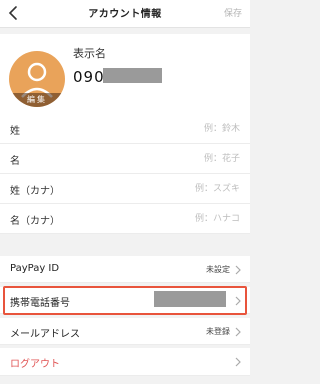 The height and width of the screenshot is (384, 320). What do you see at coordinates (185, 219) in the screenshot?
I see `first-name-kana-input` at bounding box center [185, 219].